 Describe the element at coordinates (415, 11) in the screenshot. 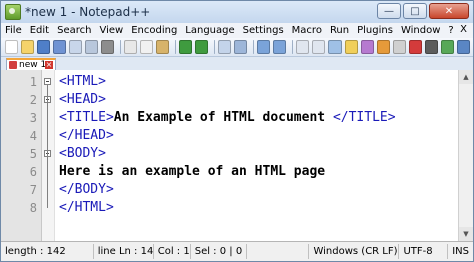

I see `maximize-button: □` at that location.